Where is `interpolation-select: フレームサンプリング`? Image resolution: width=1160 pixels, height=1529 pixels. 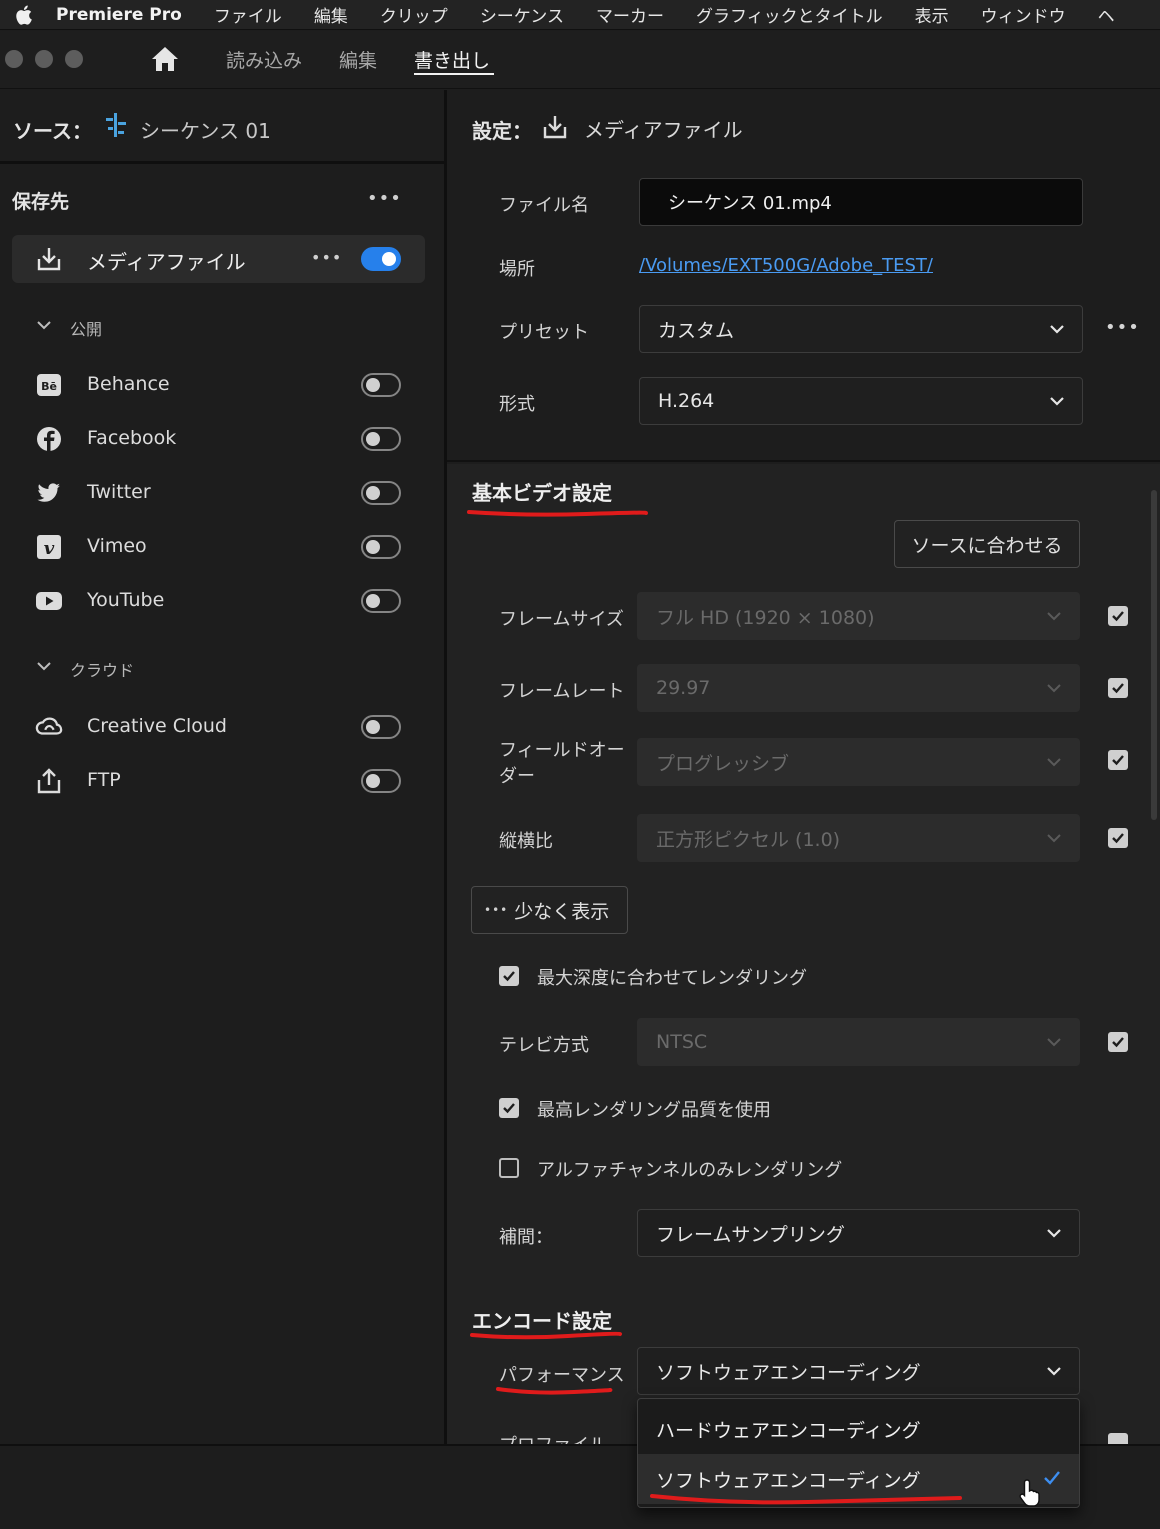
interpolation-select: フレームサンプリング is located at coordinates (858, 1233).